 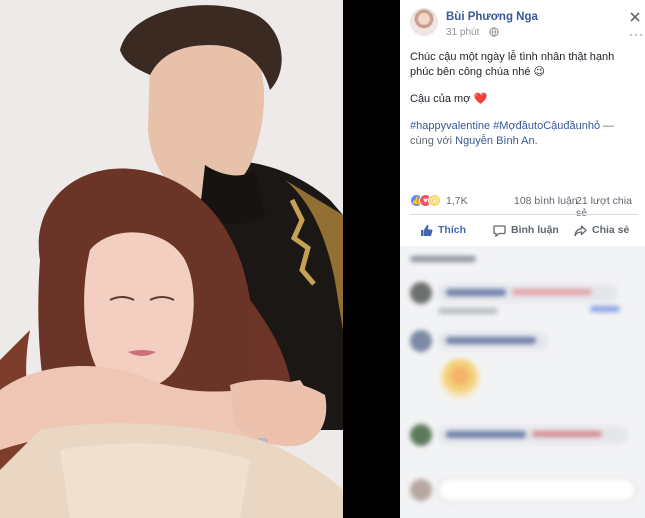 What do you see at coordinates (427, 230) in the screenshot?
I see `like-icon` at bounding box center [427, 230].